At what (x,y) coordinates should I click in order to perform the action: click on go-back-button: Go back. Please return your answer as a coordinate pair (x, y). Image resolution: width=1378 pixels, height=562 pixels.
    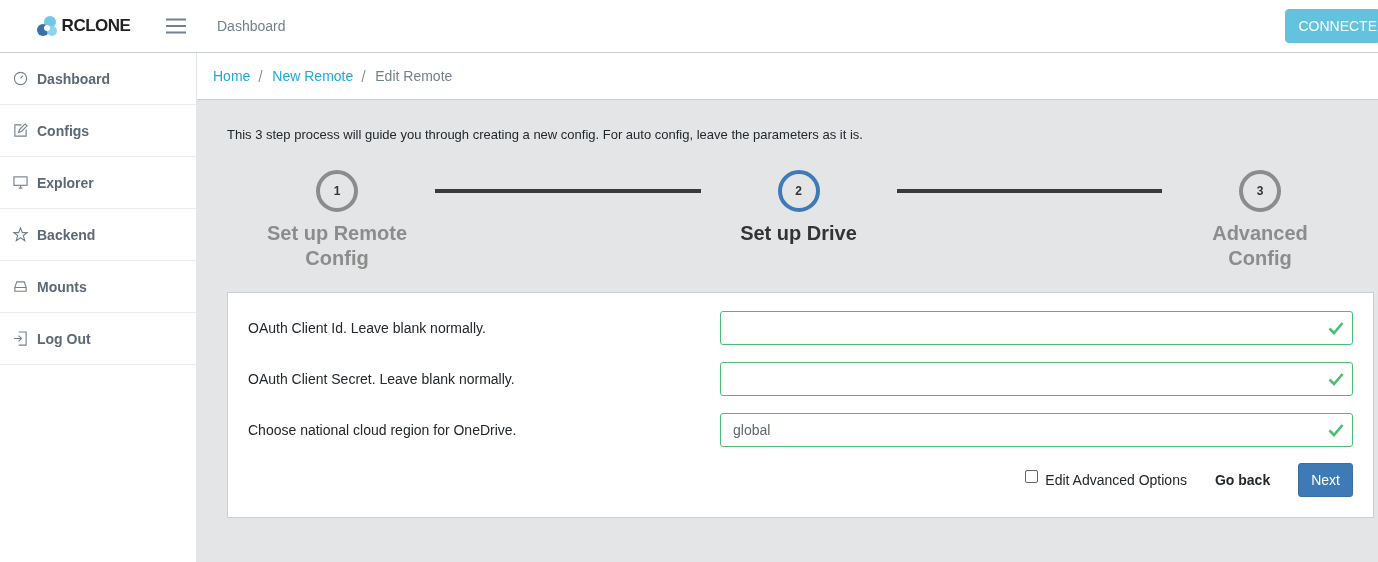
    Looking at the image, I should click on (1242, 480).